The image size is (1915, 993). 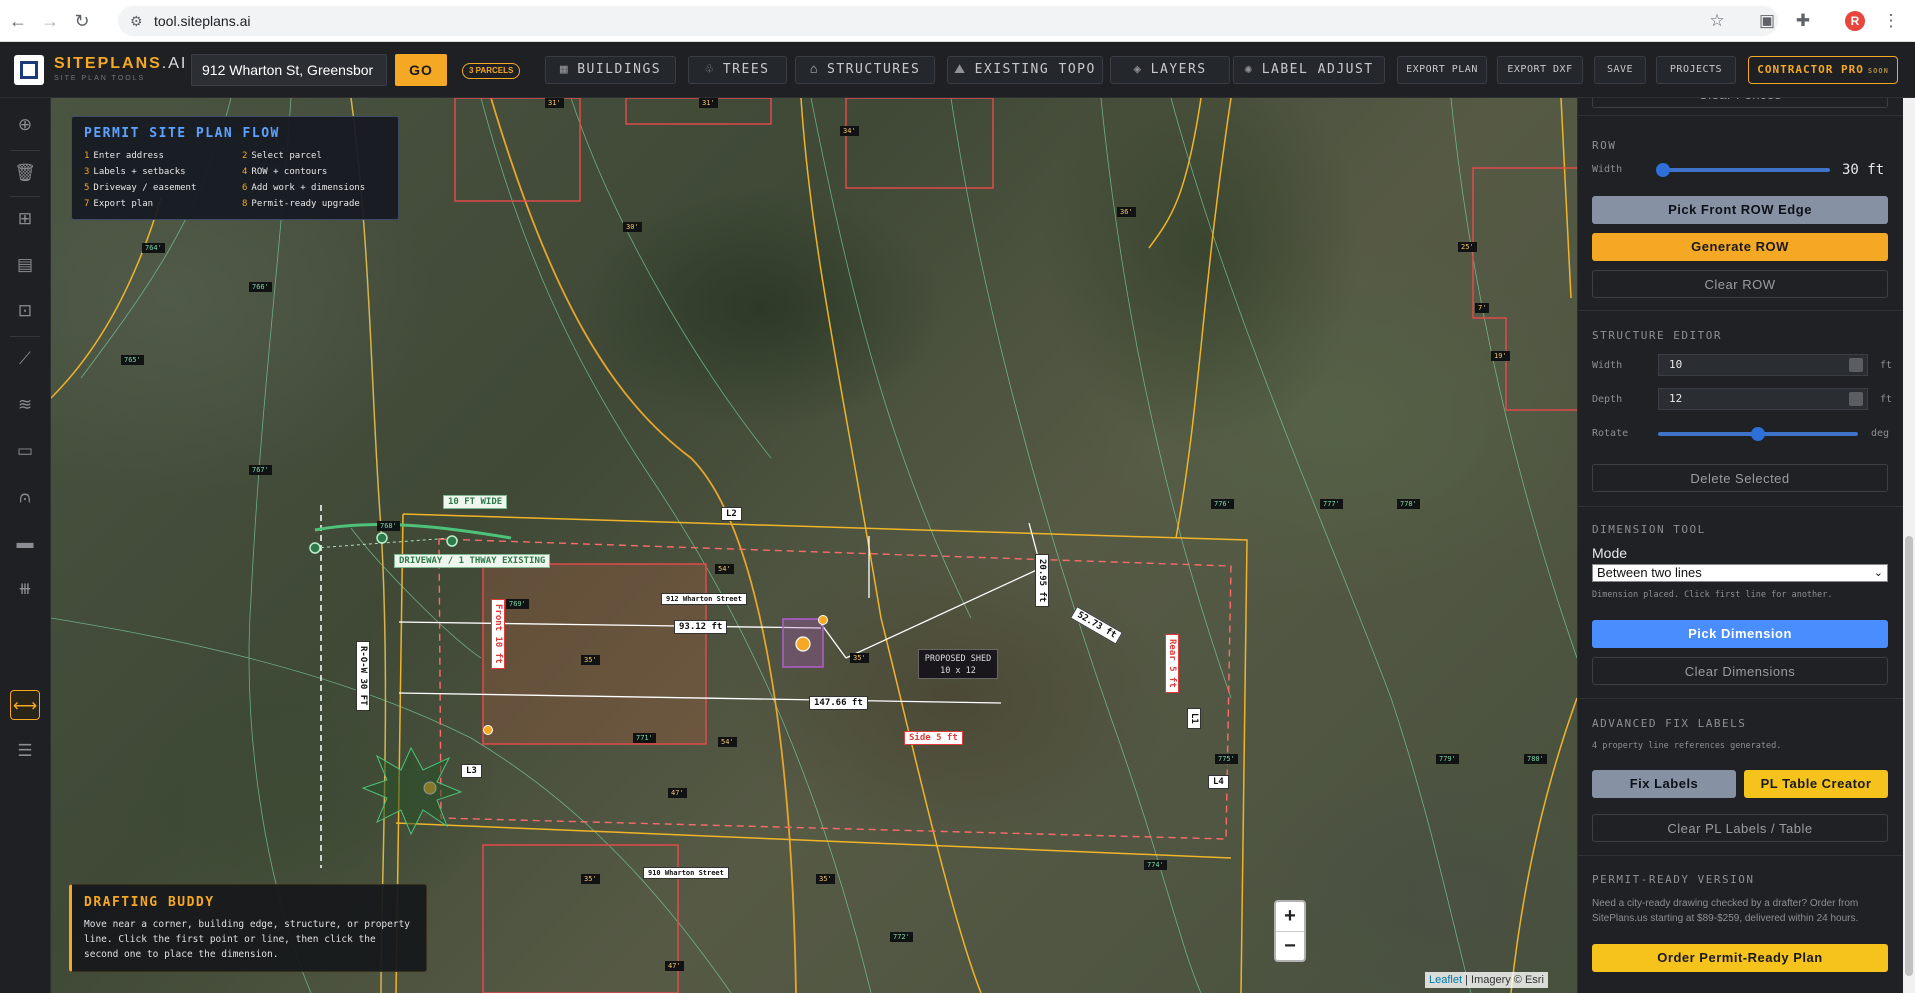 I want to click on menu-lines-icon: ☰, so click(x=25, y=751).